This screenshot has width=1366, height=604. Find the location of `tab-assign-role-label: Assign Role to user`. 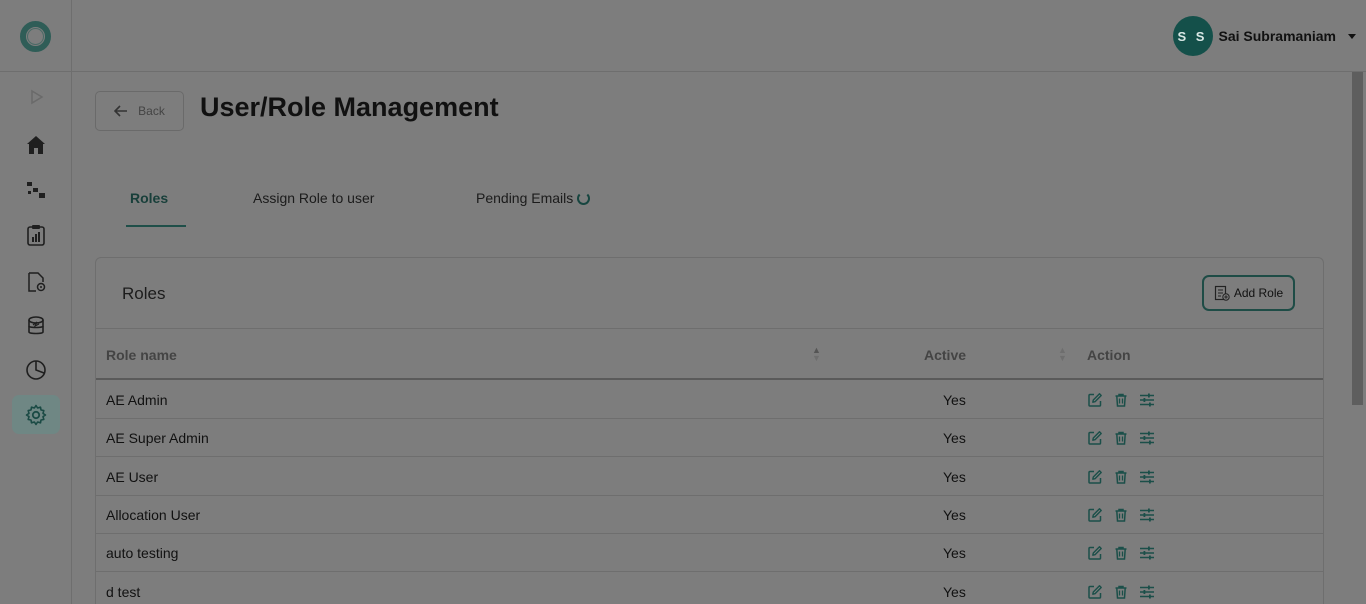

tab-assign-role-label: Assign Role to user is located at coordinates (314, 198).